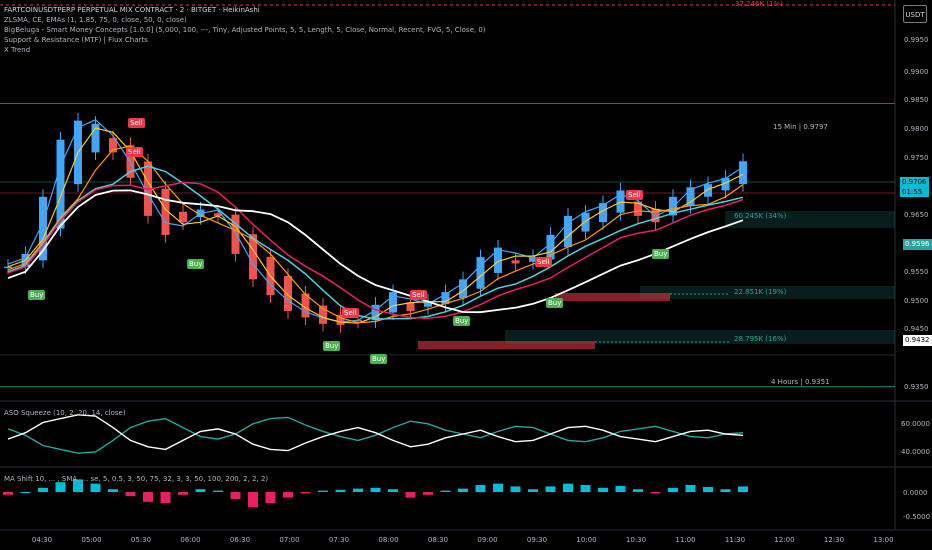  I want to click on time-tick: 09:30, so click(537, 540).